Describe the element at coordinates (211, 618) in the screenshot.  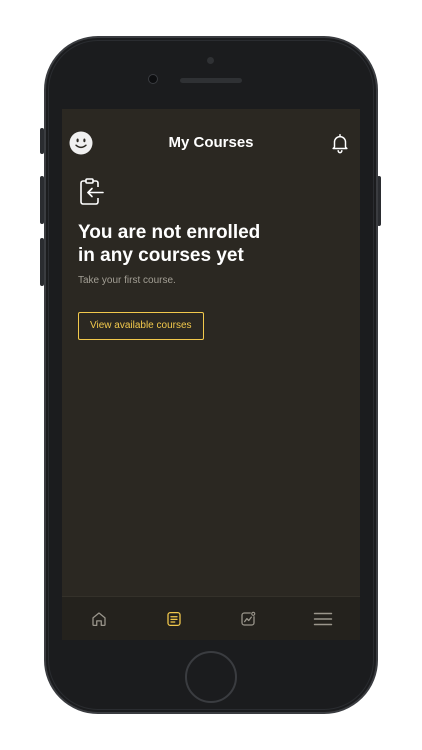
I see `bottom-navigation` at that location.